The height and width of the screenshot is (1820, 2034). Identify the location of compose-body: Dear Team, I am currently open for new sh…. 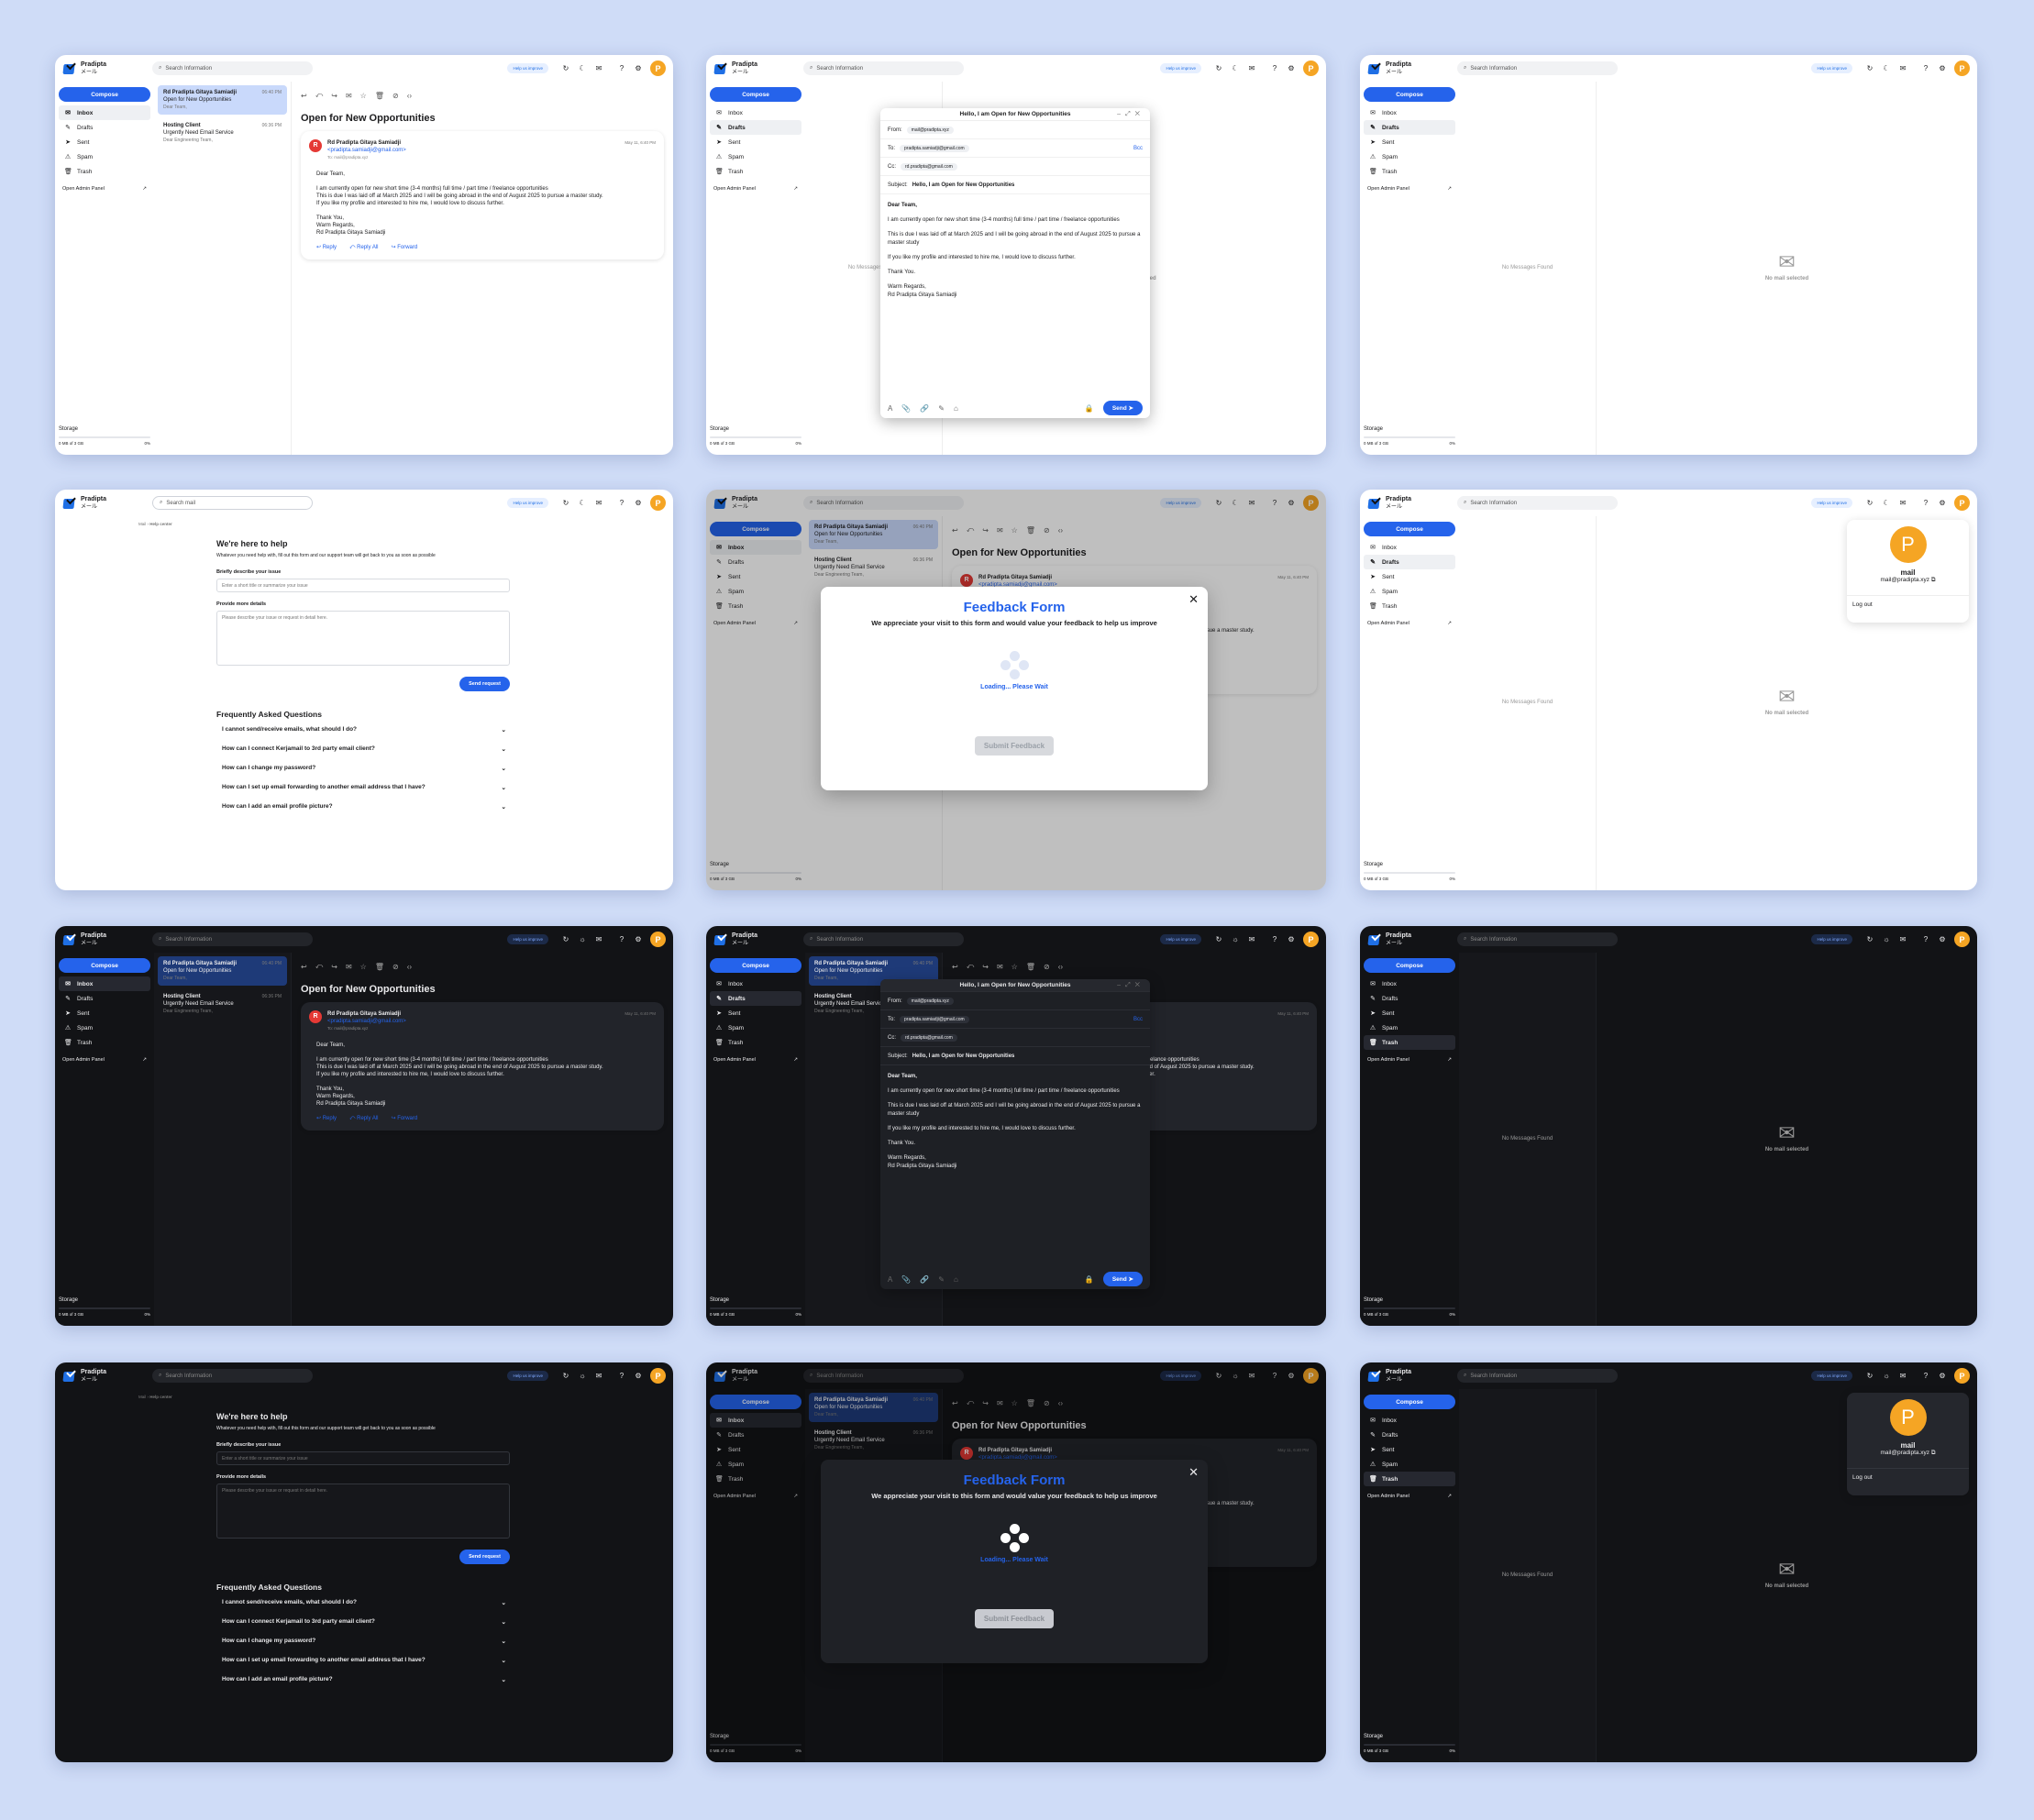
(1015, 250).